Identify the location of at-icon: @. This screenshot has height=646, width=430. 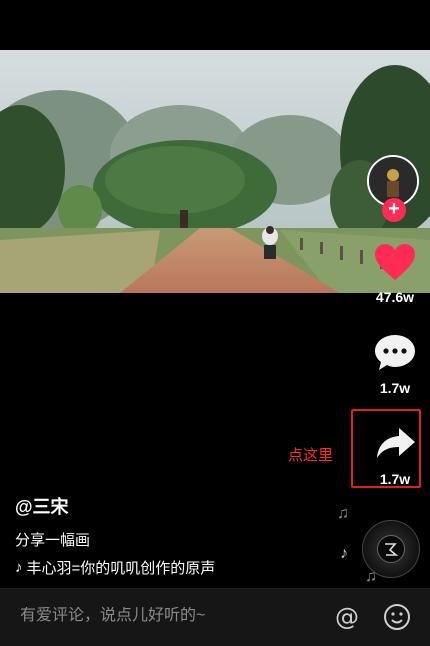
(347, 617).